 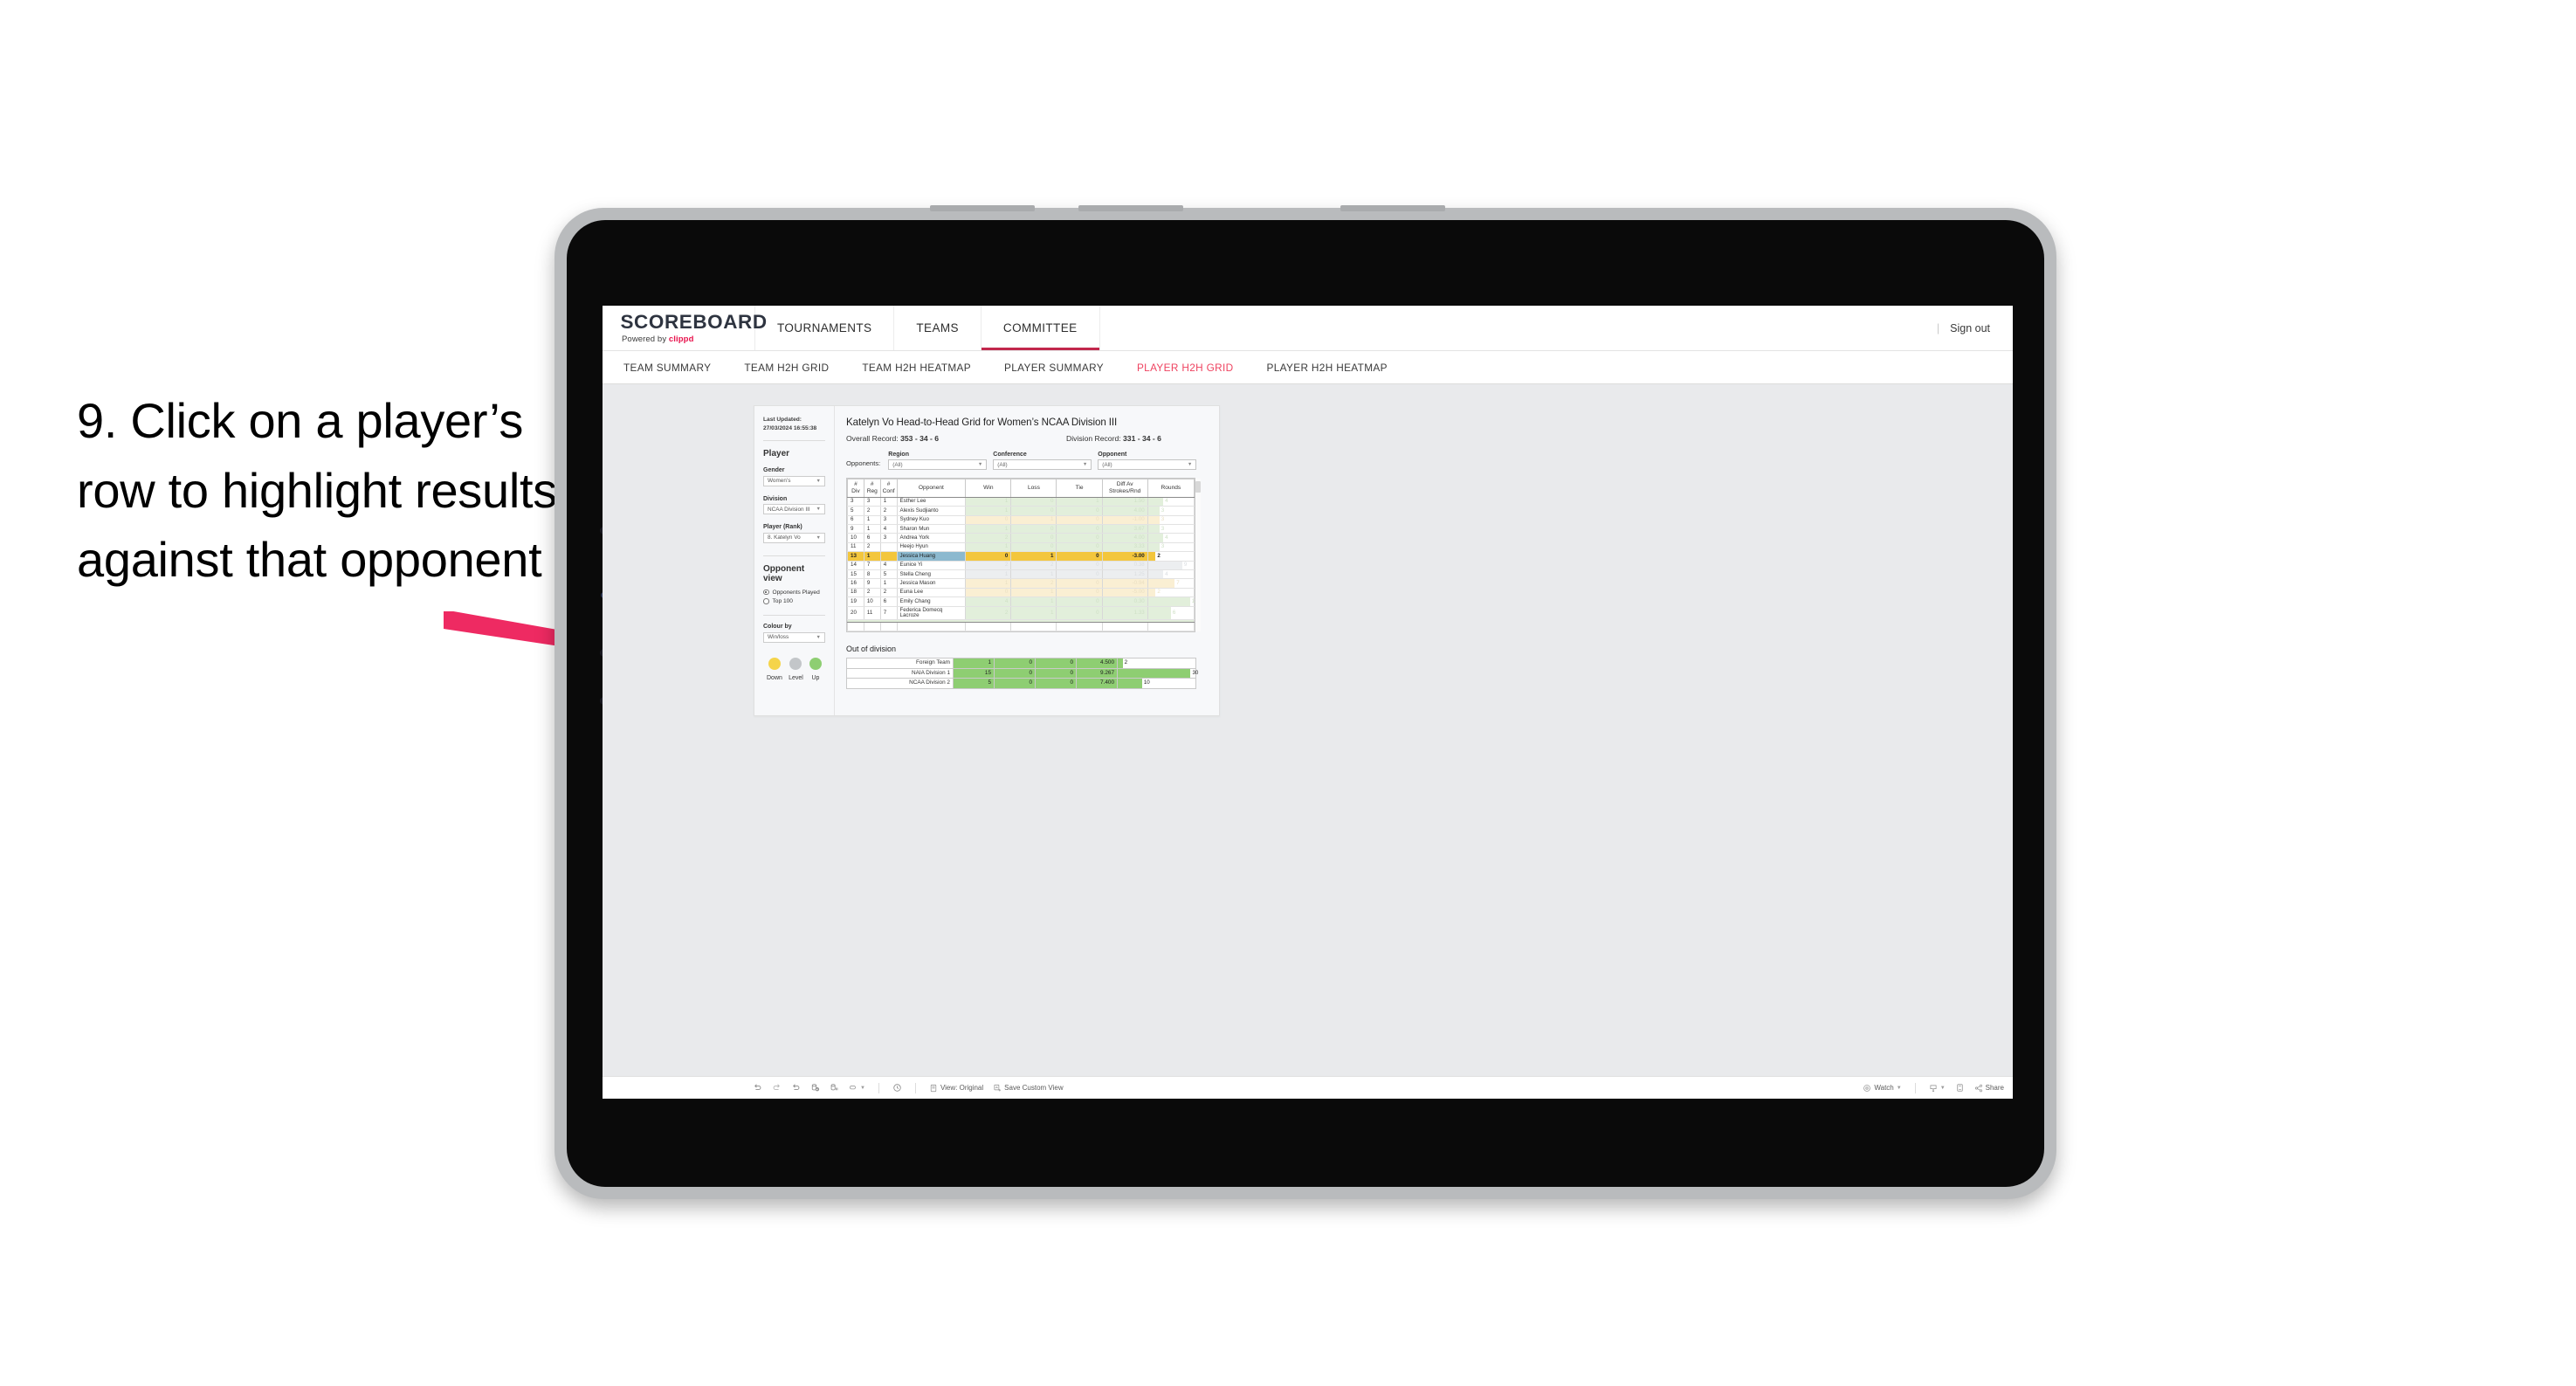 What do you see at coordinates (863, 463) in the screenshot?
I see `opponents-filter-label: Opponents:` at bounding box center [863, 463].